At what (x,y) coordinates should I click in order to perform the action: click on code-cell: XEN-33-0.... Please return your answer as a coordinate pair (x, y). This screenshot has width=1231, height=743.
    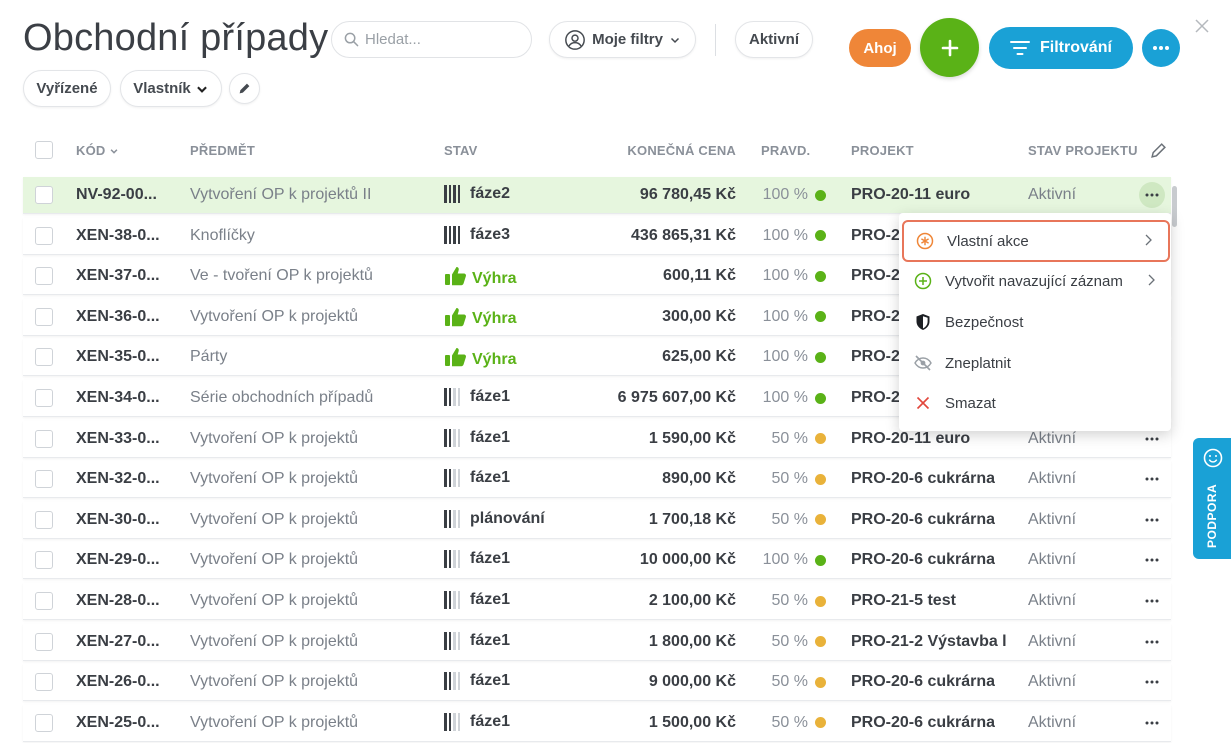
    Looking at the image, I should click on (118, 439).